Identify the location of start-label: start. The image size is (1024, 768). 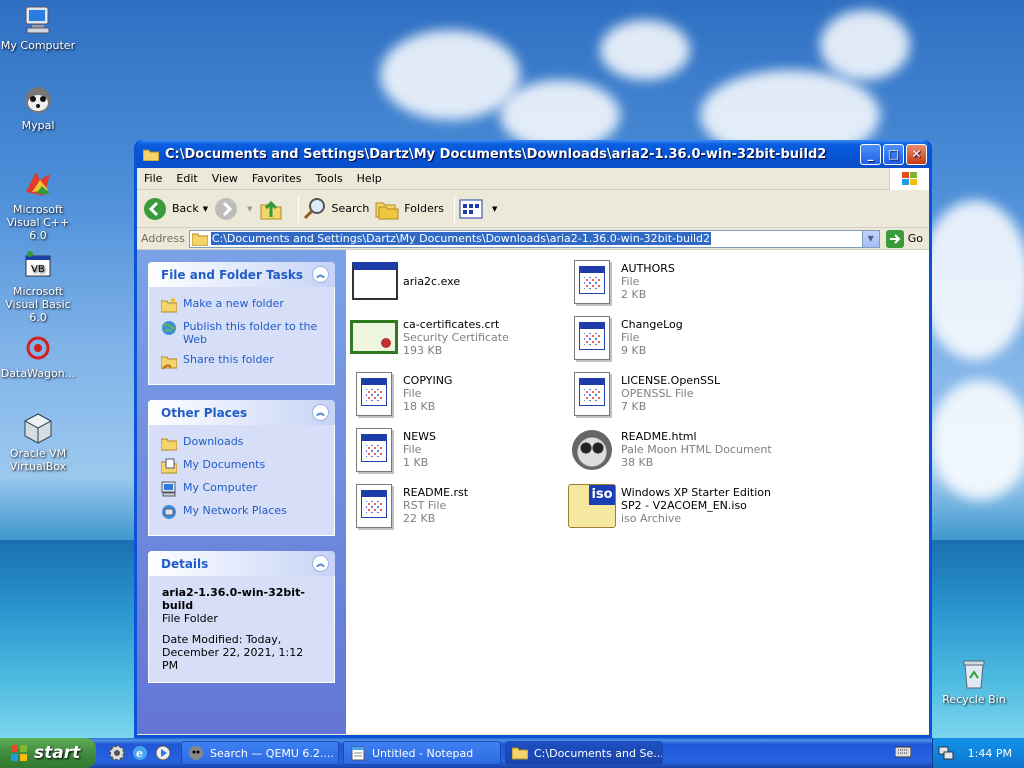
(57, 753).